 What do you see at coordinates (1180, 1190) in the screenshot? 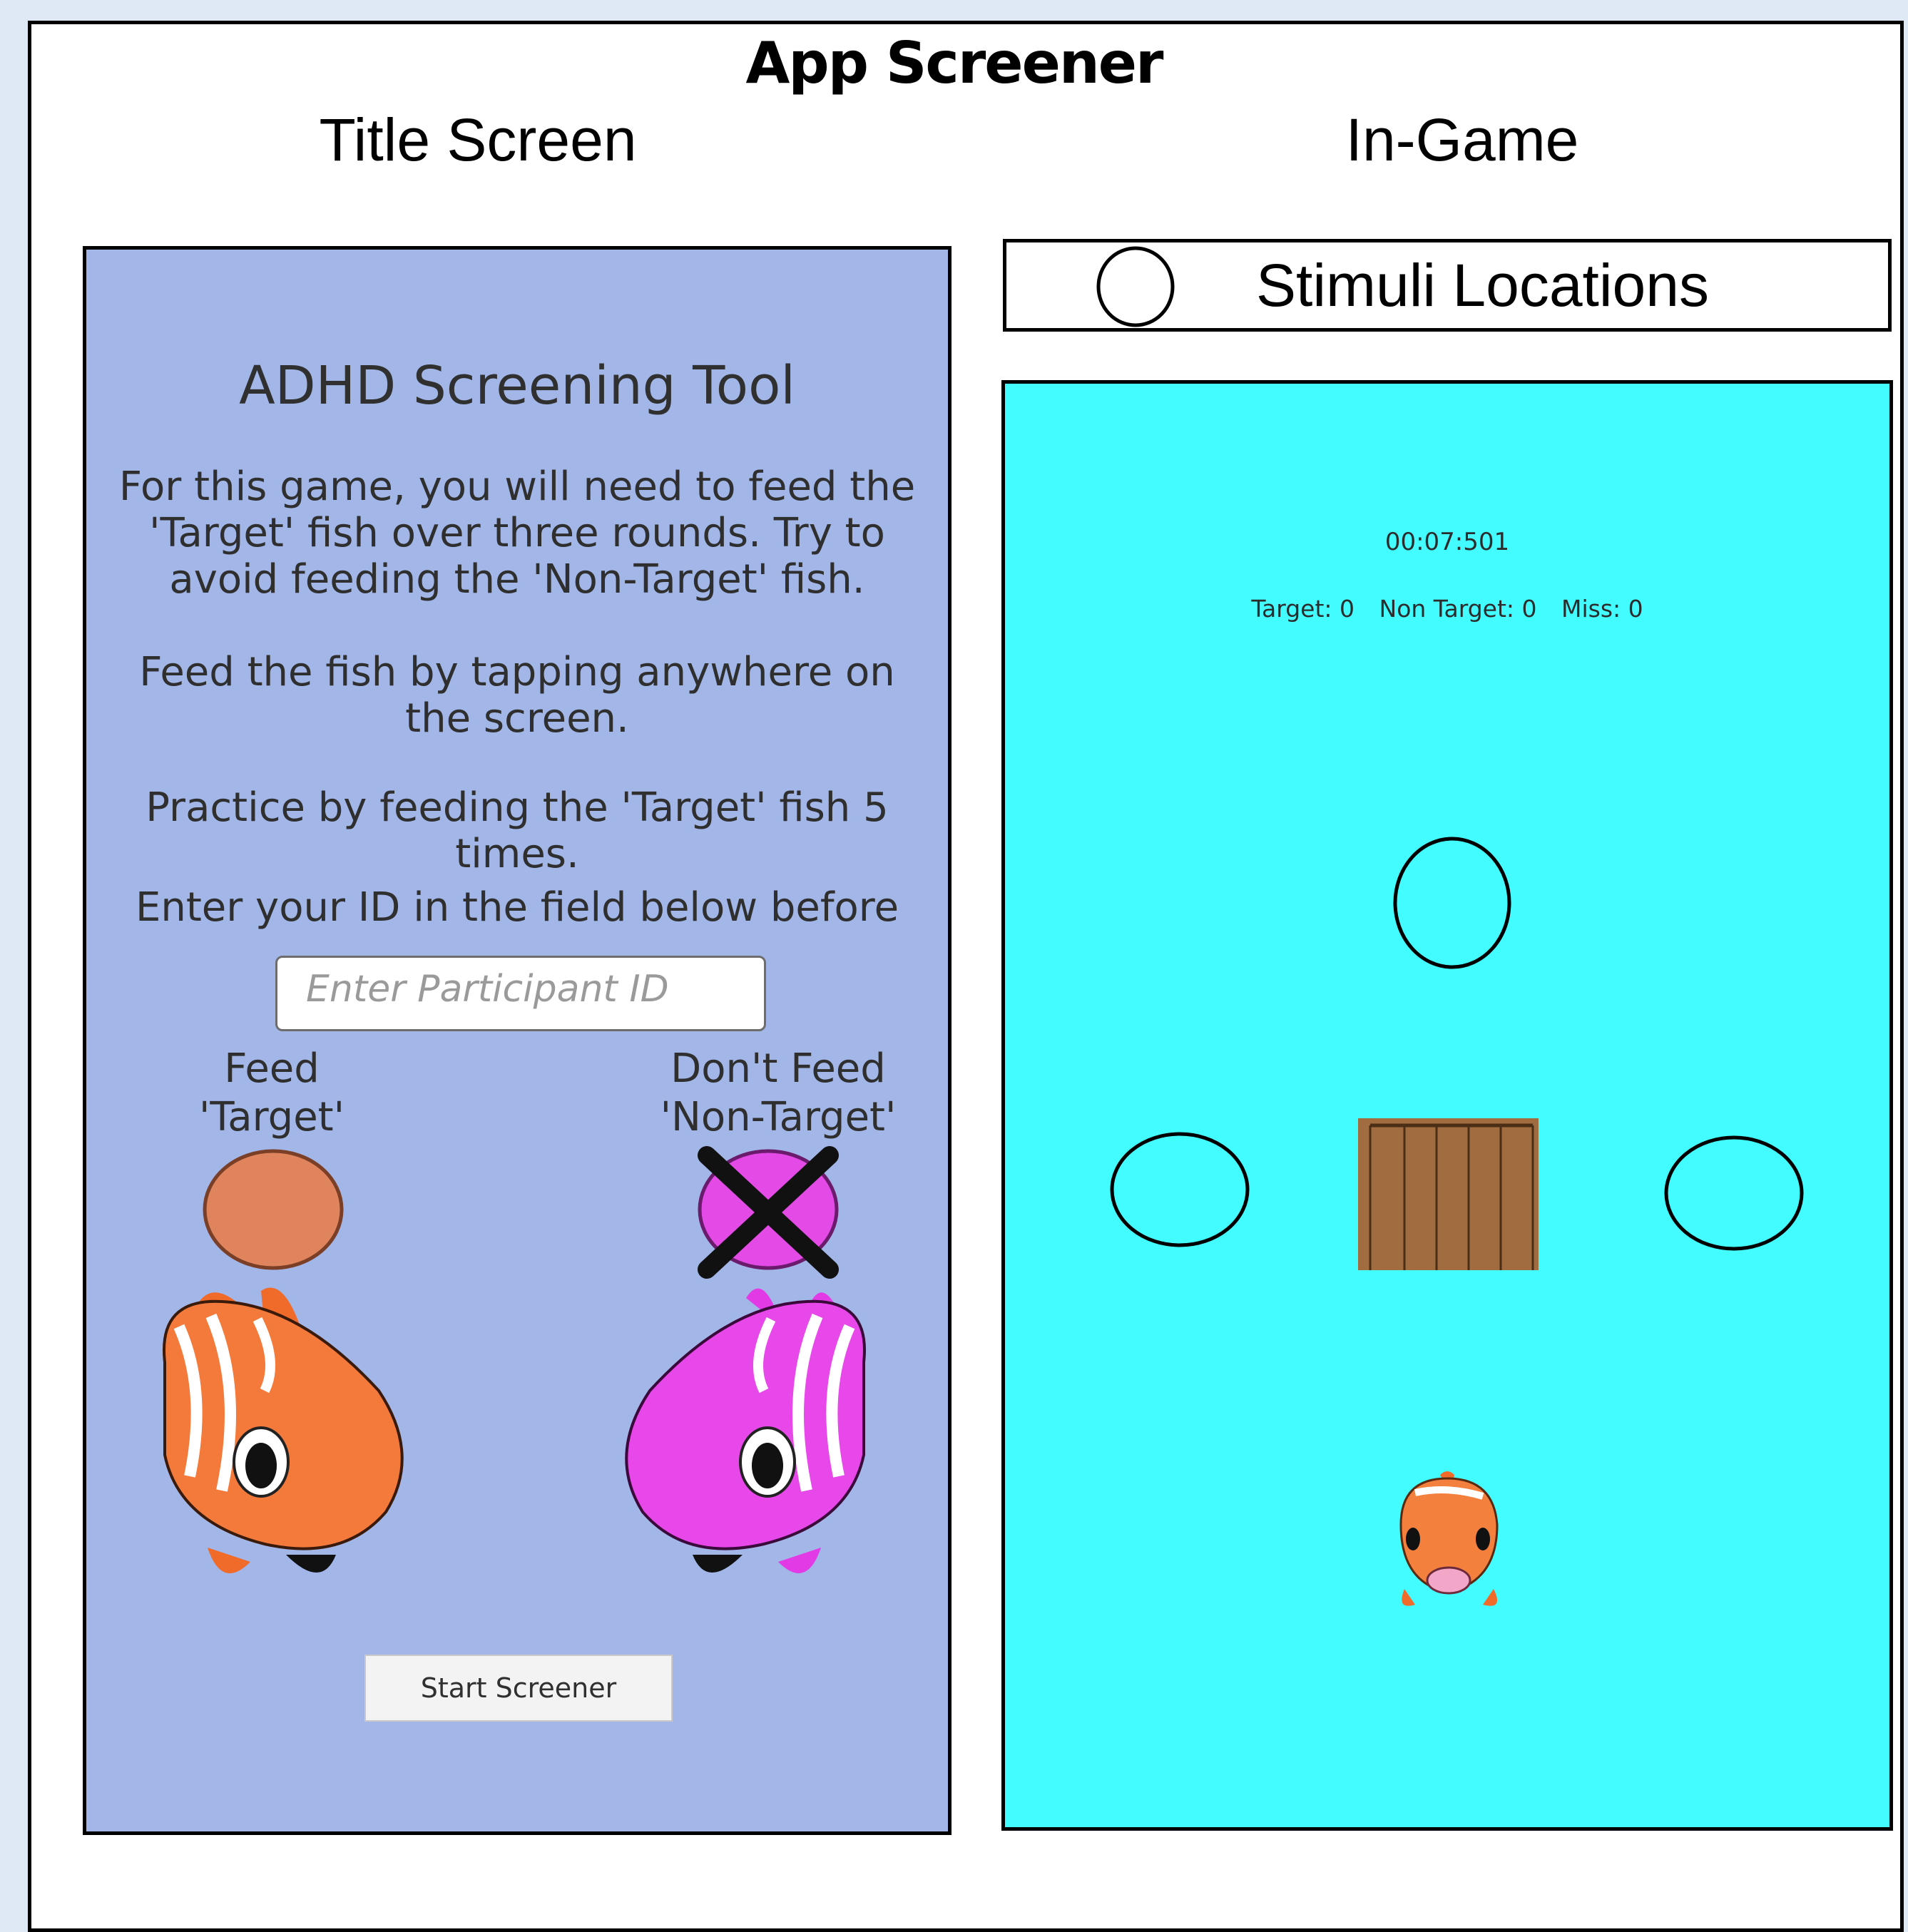
I see `stimulus-location-left` at bounding box center [1180, 1190].